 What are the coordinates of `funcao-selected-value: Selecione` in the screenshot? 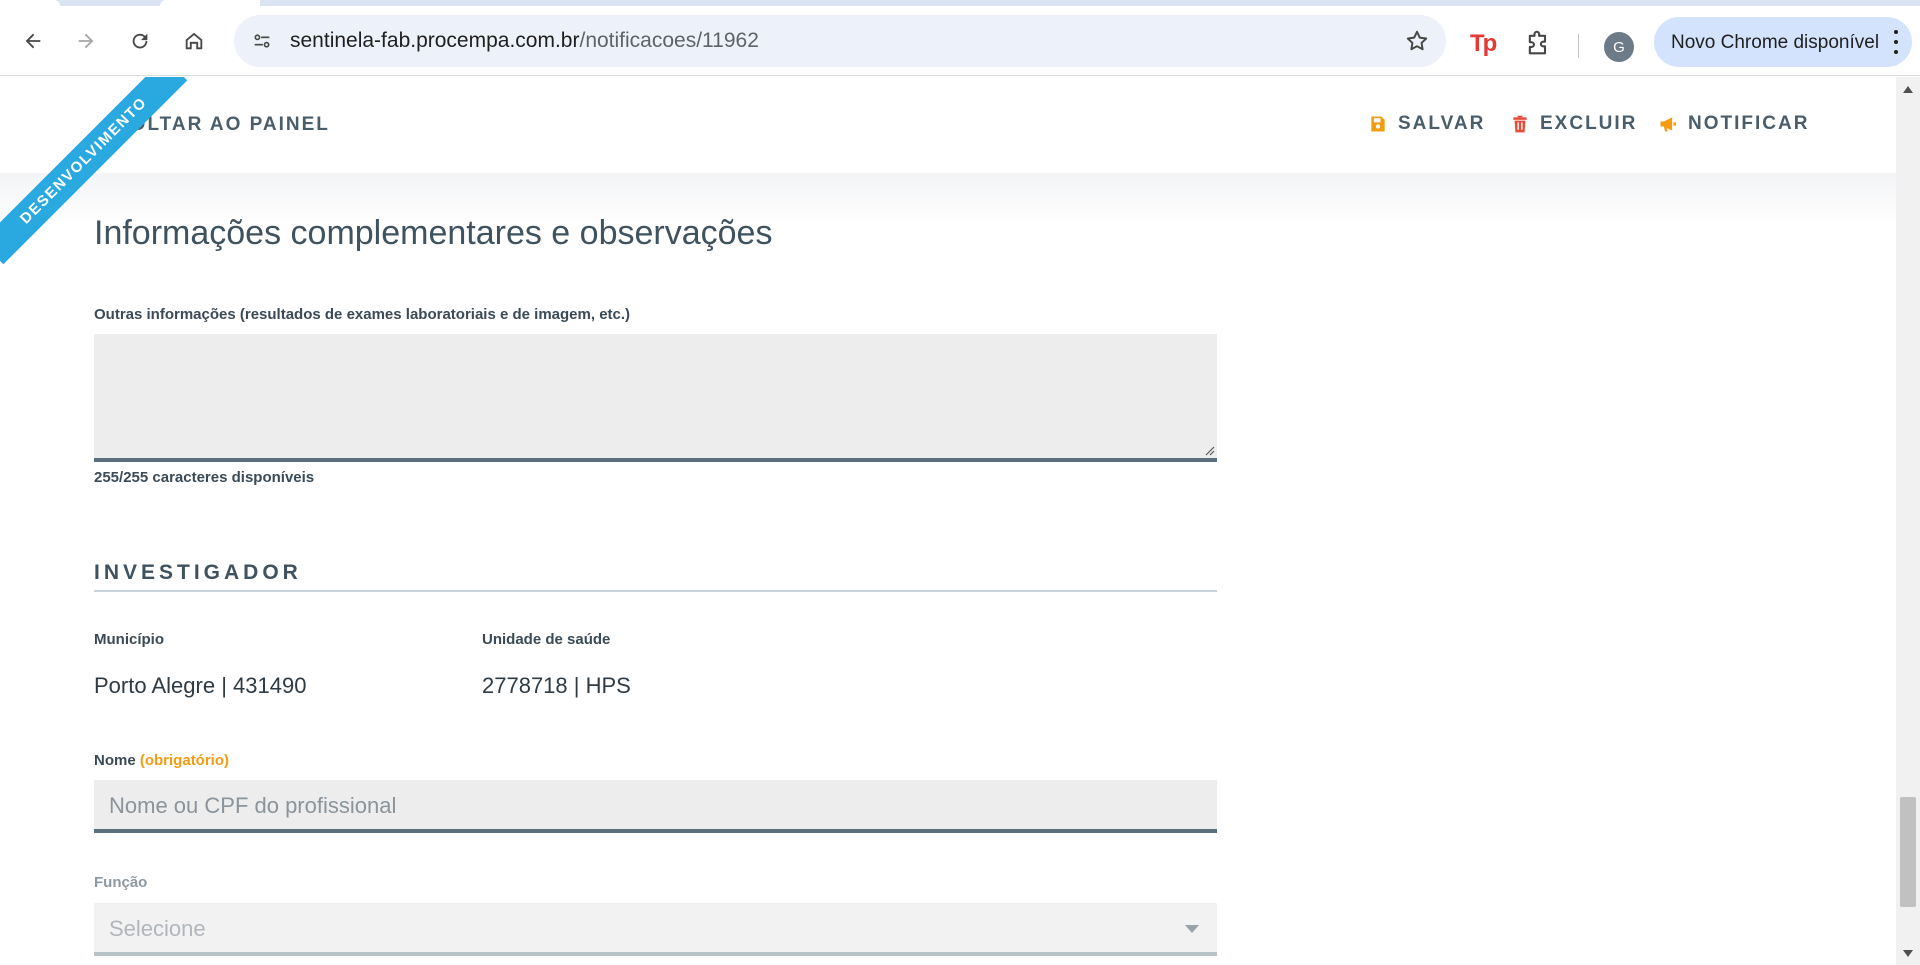 It's located at (157, 928).